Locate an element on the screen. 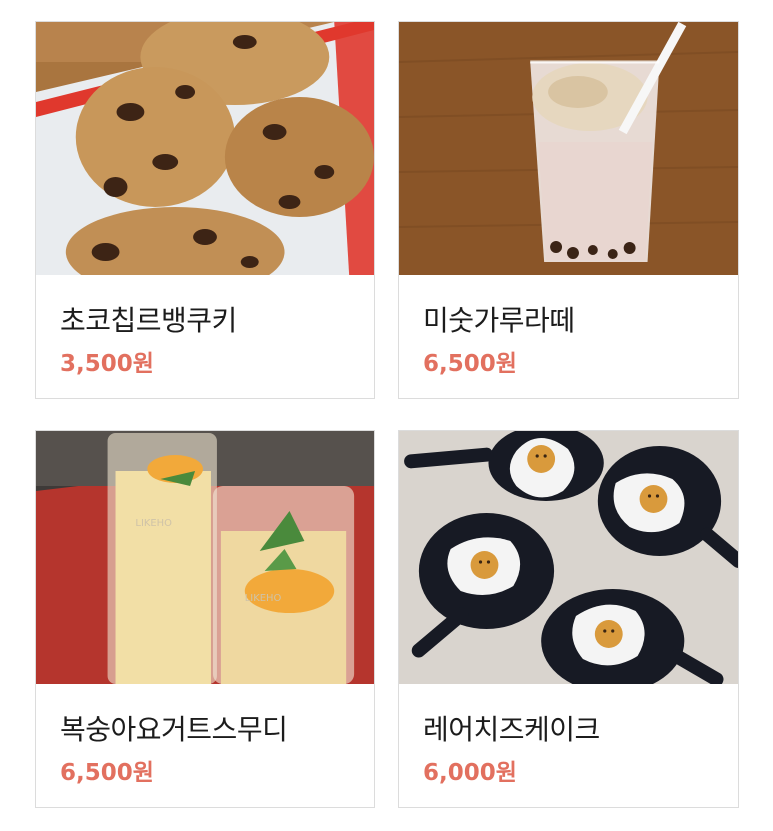 The height and width of the screenshot is (831, 773). product-name: 초코칩르뱅쿠키 is located at coordinates (148, 320).